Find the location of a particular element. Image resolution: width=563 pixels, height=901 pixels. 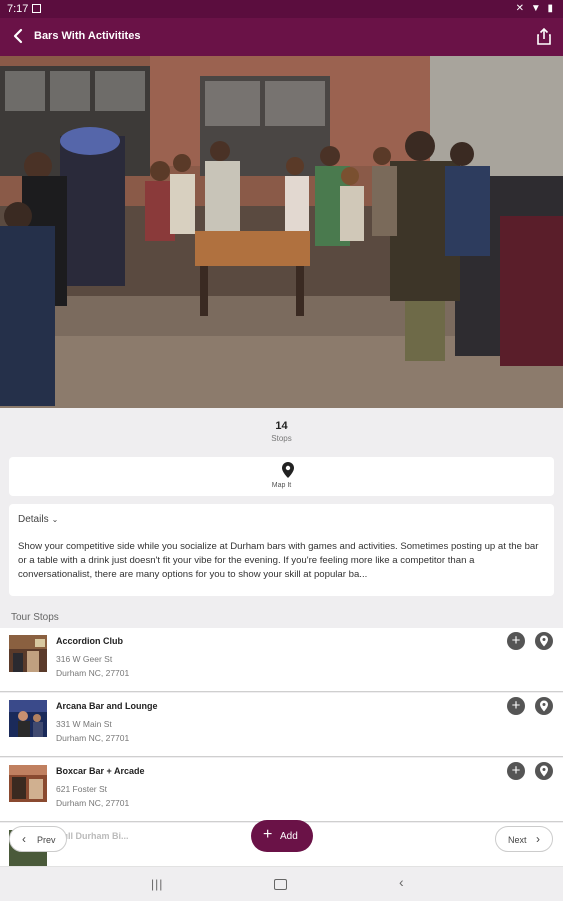

map-it-label: Map It is located at coordinates (281, 485).